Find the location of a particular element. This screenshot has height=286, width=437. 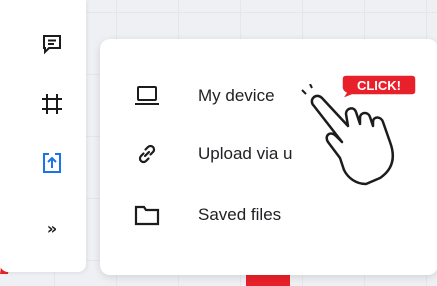

upload-icon is located at coordinates (52, 163).